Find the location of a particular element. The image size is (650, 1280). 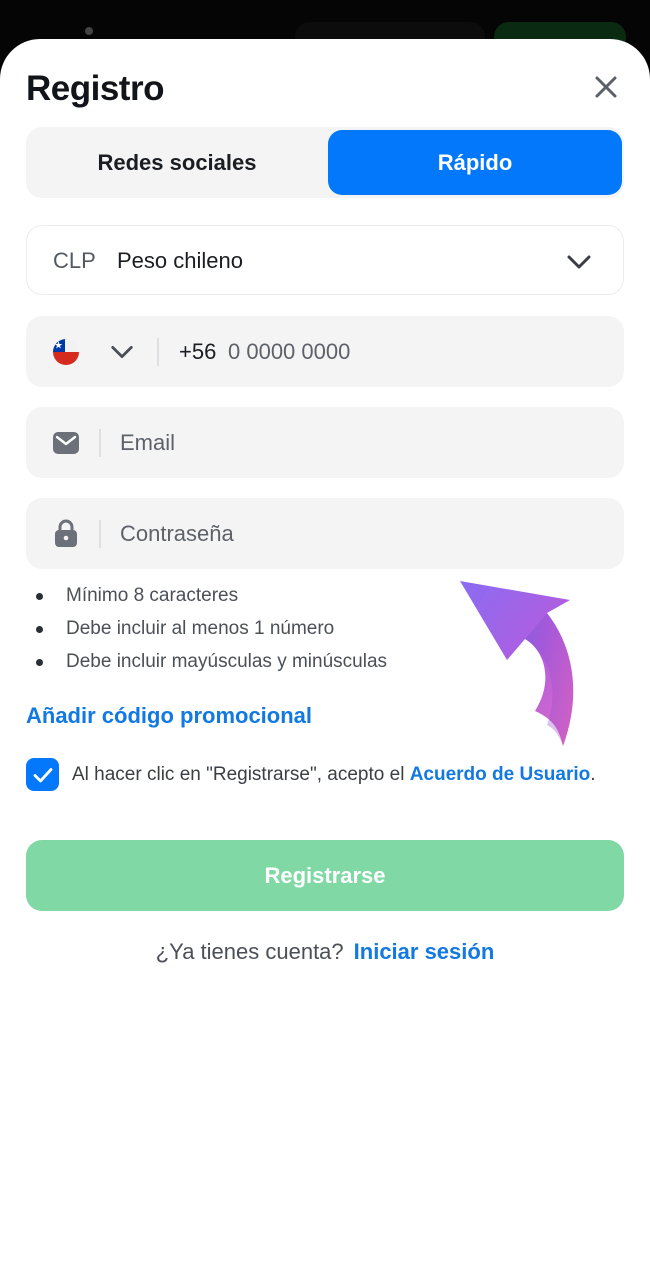

add-promo-code-link: Añadir código promocional is located at coordinates (169, 716).